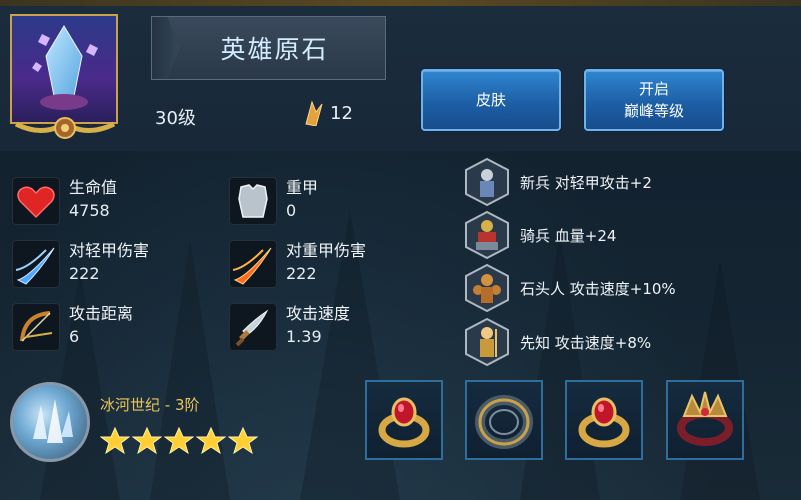  I want to click on hero-name-plate: 英雄原石, so click(268, 48).